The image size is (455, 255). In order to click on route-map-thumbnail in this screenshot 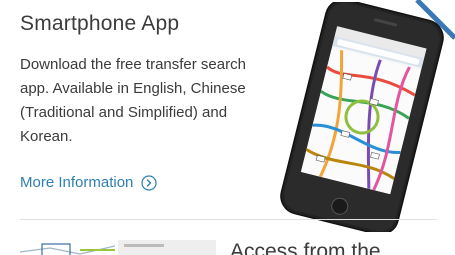, I will do `click(118, 245)`.